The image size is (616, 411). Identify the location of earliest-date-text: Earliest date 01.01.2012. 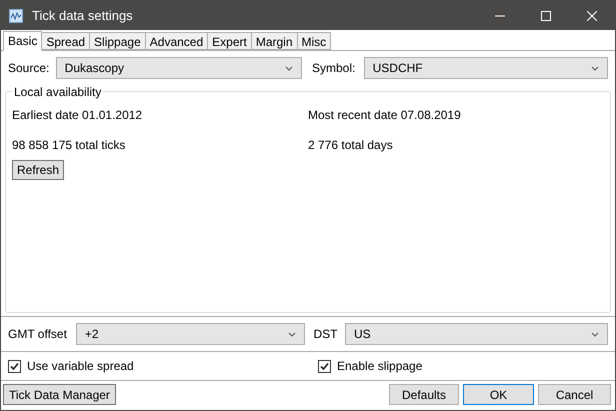
(78, 115).